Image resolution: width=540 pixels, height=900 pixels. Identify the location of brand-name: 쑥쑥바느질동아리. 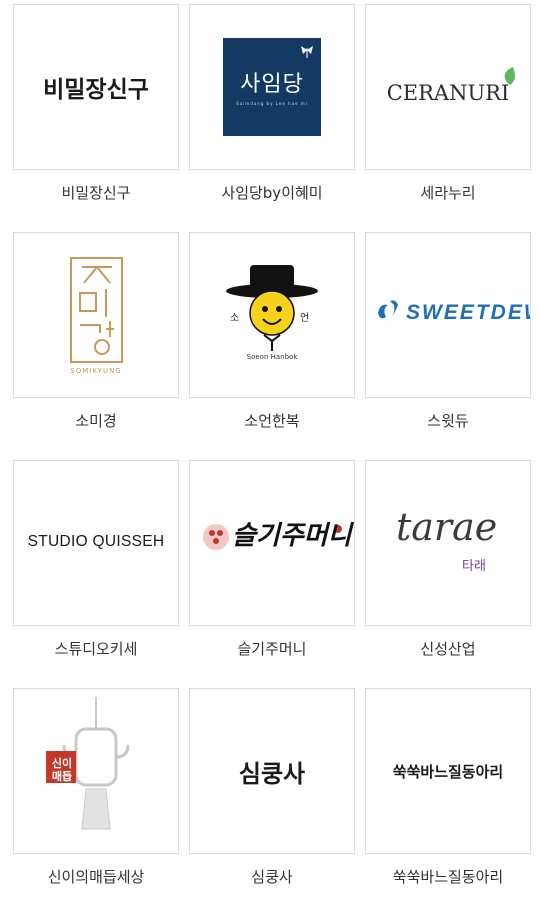
(448, 876).